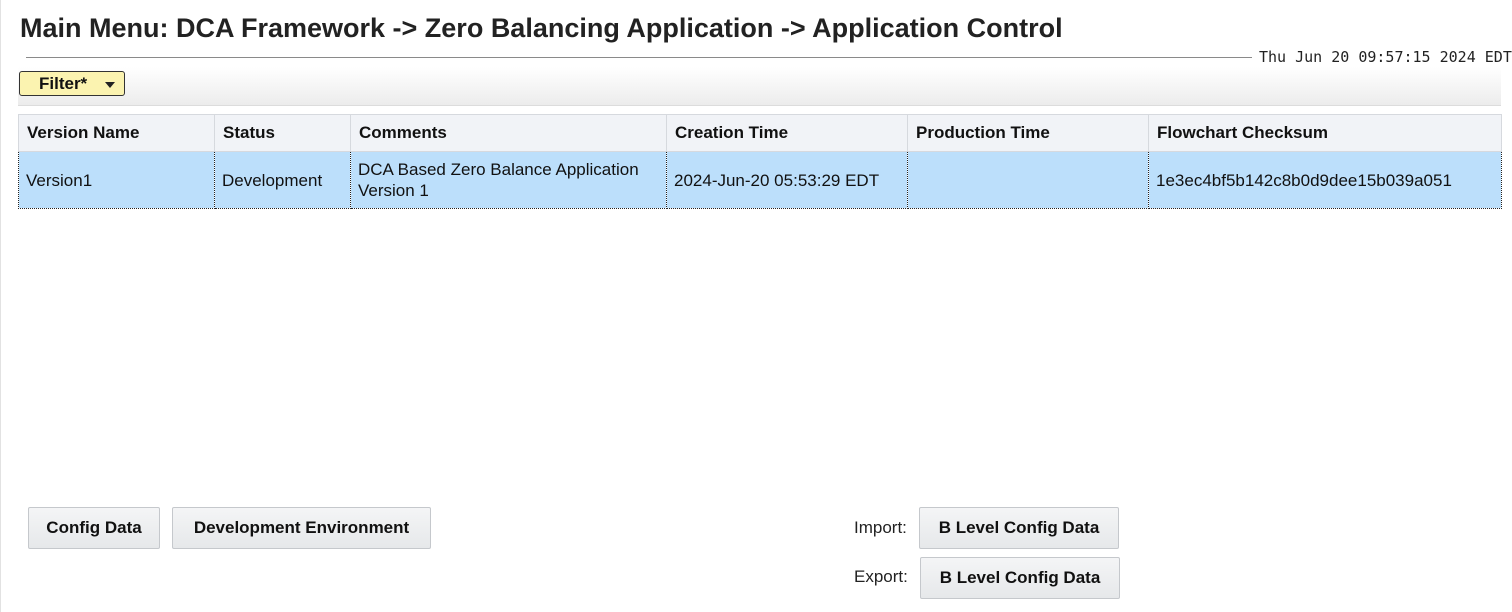 Image resolution: width=1512 pixels, height=612 pixels. What do you see at coordinates (1020, 578) in the screenshot?
I see `export-b-level-config-button: B Level Config Data` at bounding box center [1020, 578].